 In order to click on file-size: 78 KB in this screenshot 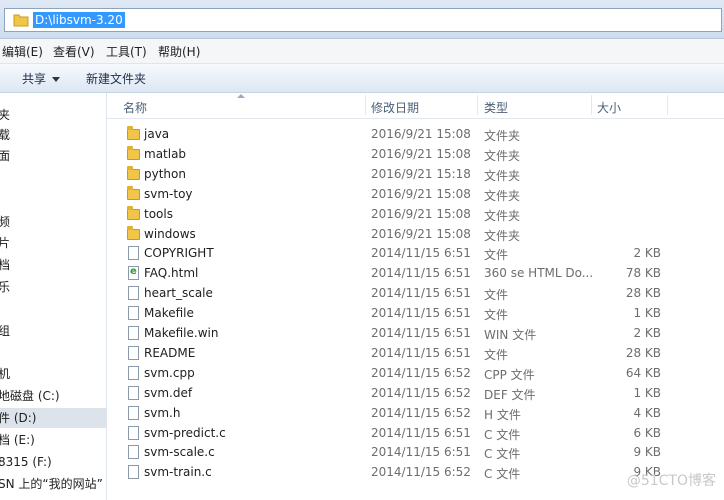, I will do `click(643, 273)`.